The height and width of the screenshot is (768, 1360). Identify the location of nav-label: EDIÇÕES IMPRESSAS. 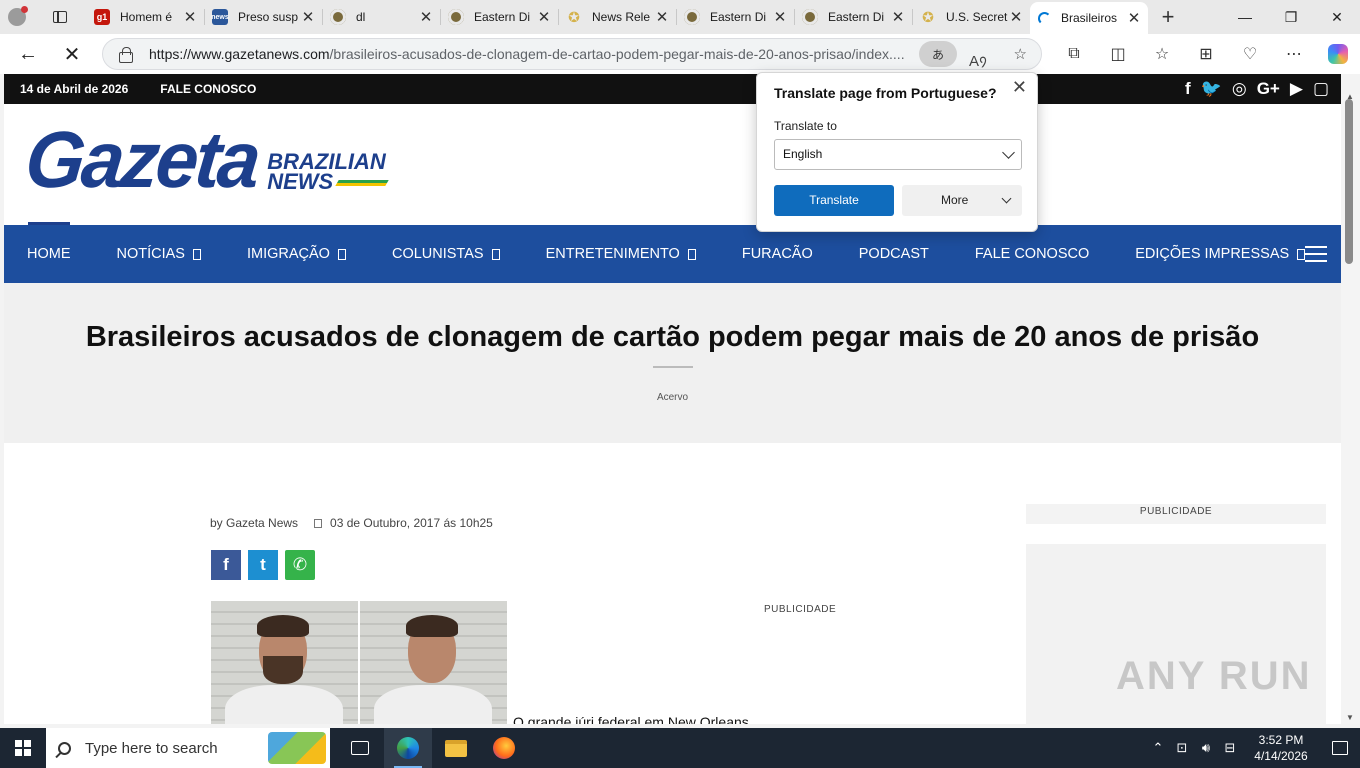
(1212, 254).